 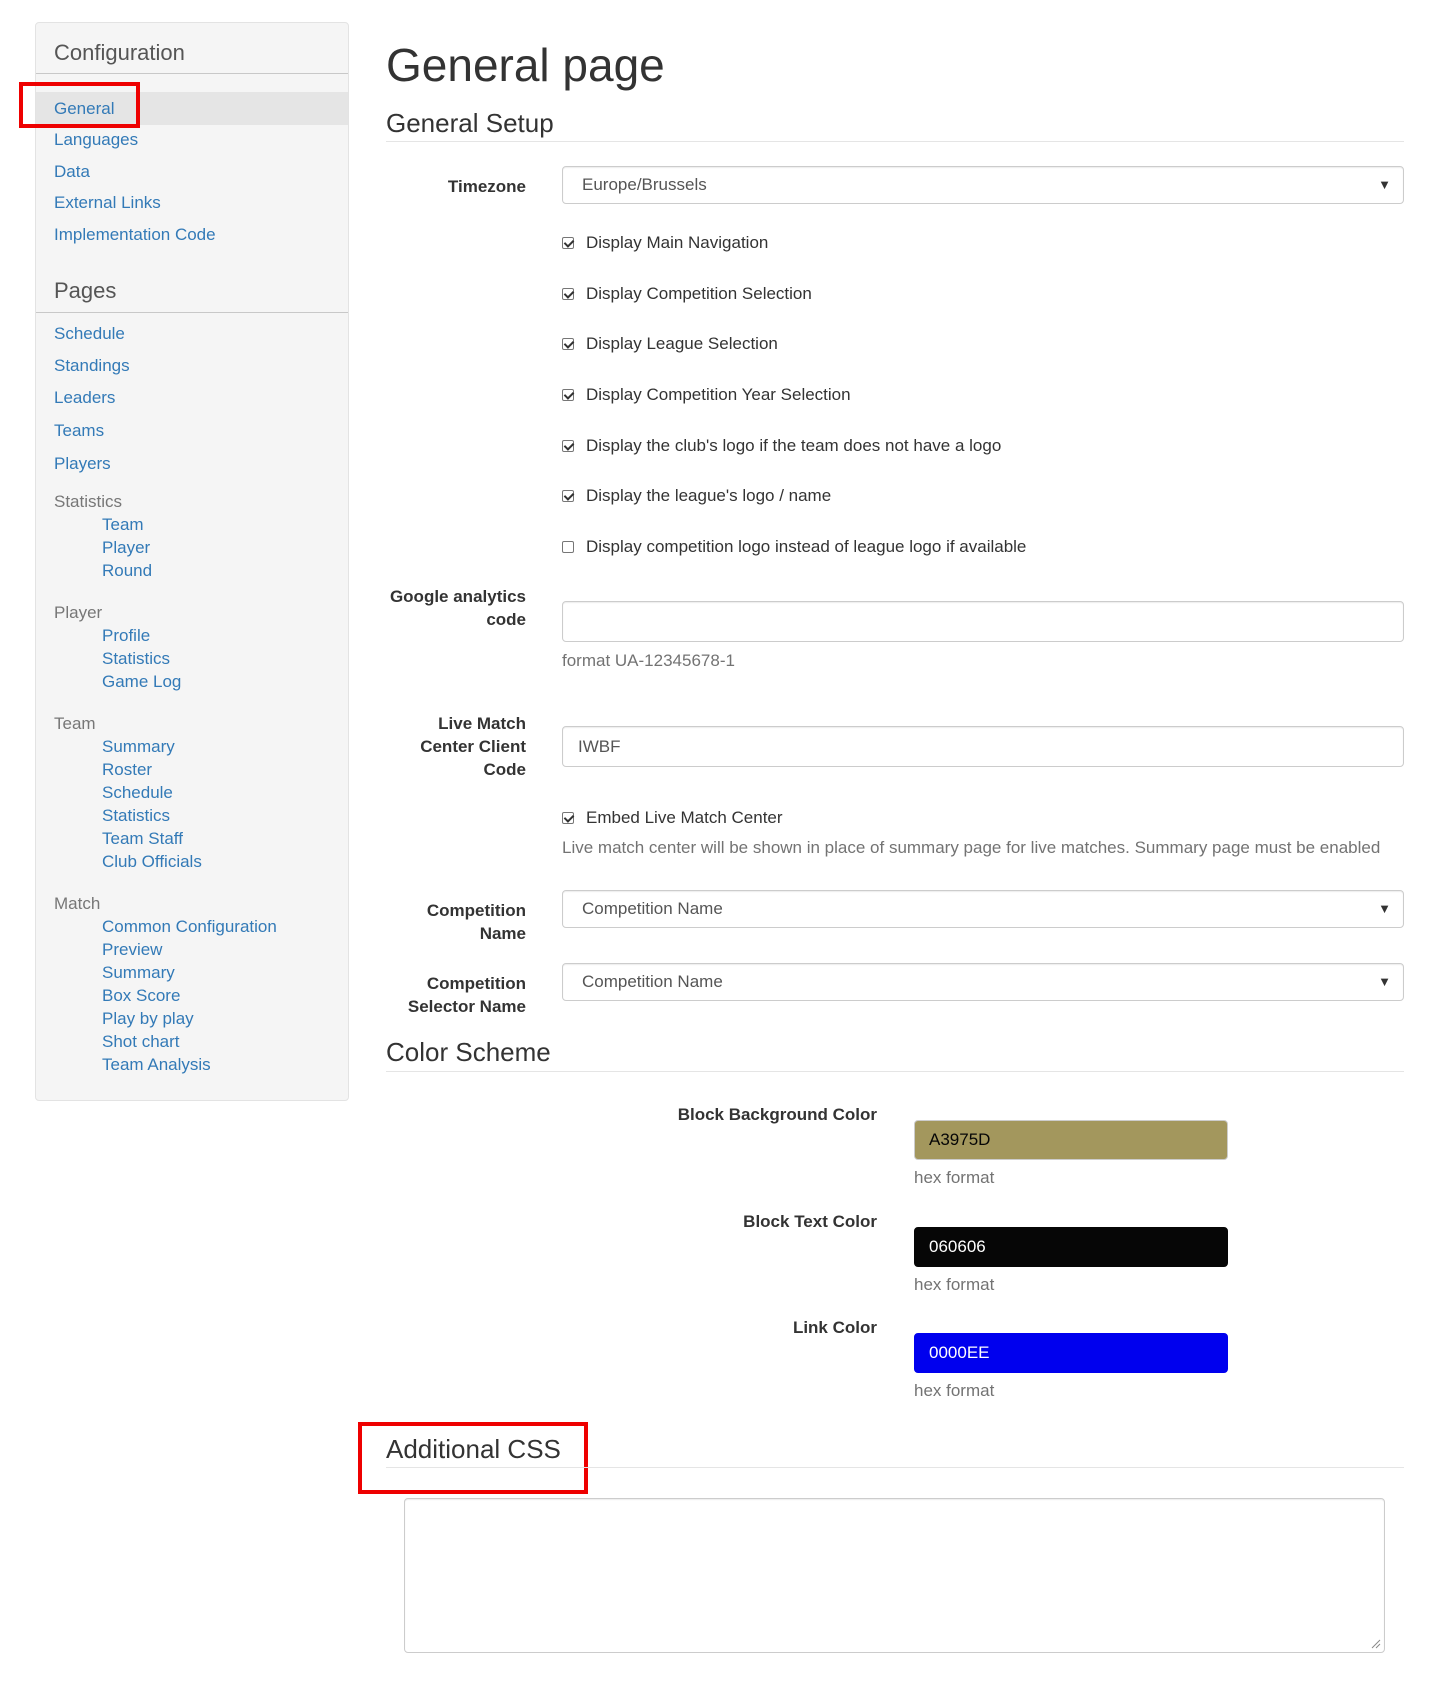 What do you see at coordinates (684, 817) in the screenshot?
I see `embed-live-match-center-label: Embed Live Match Center` at bounding box center [684, 817].